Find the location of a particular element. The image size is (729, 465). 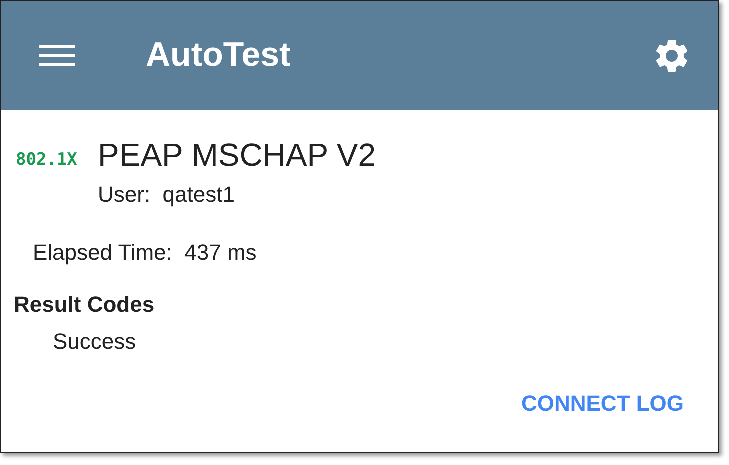

menu-icon is located at coordinates (57, 55).